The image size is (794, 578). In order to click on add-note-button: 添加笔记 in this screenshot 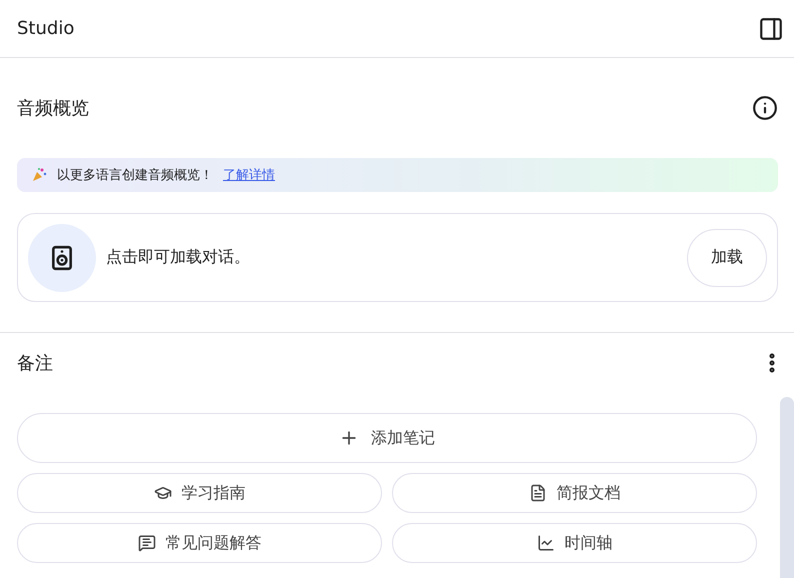, I will do `click(387, 438)`.